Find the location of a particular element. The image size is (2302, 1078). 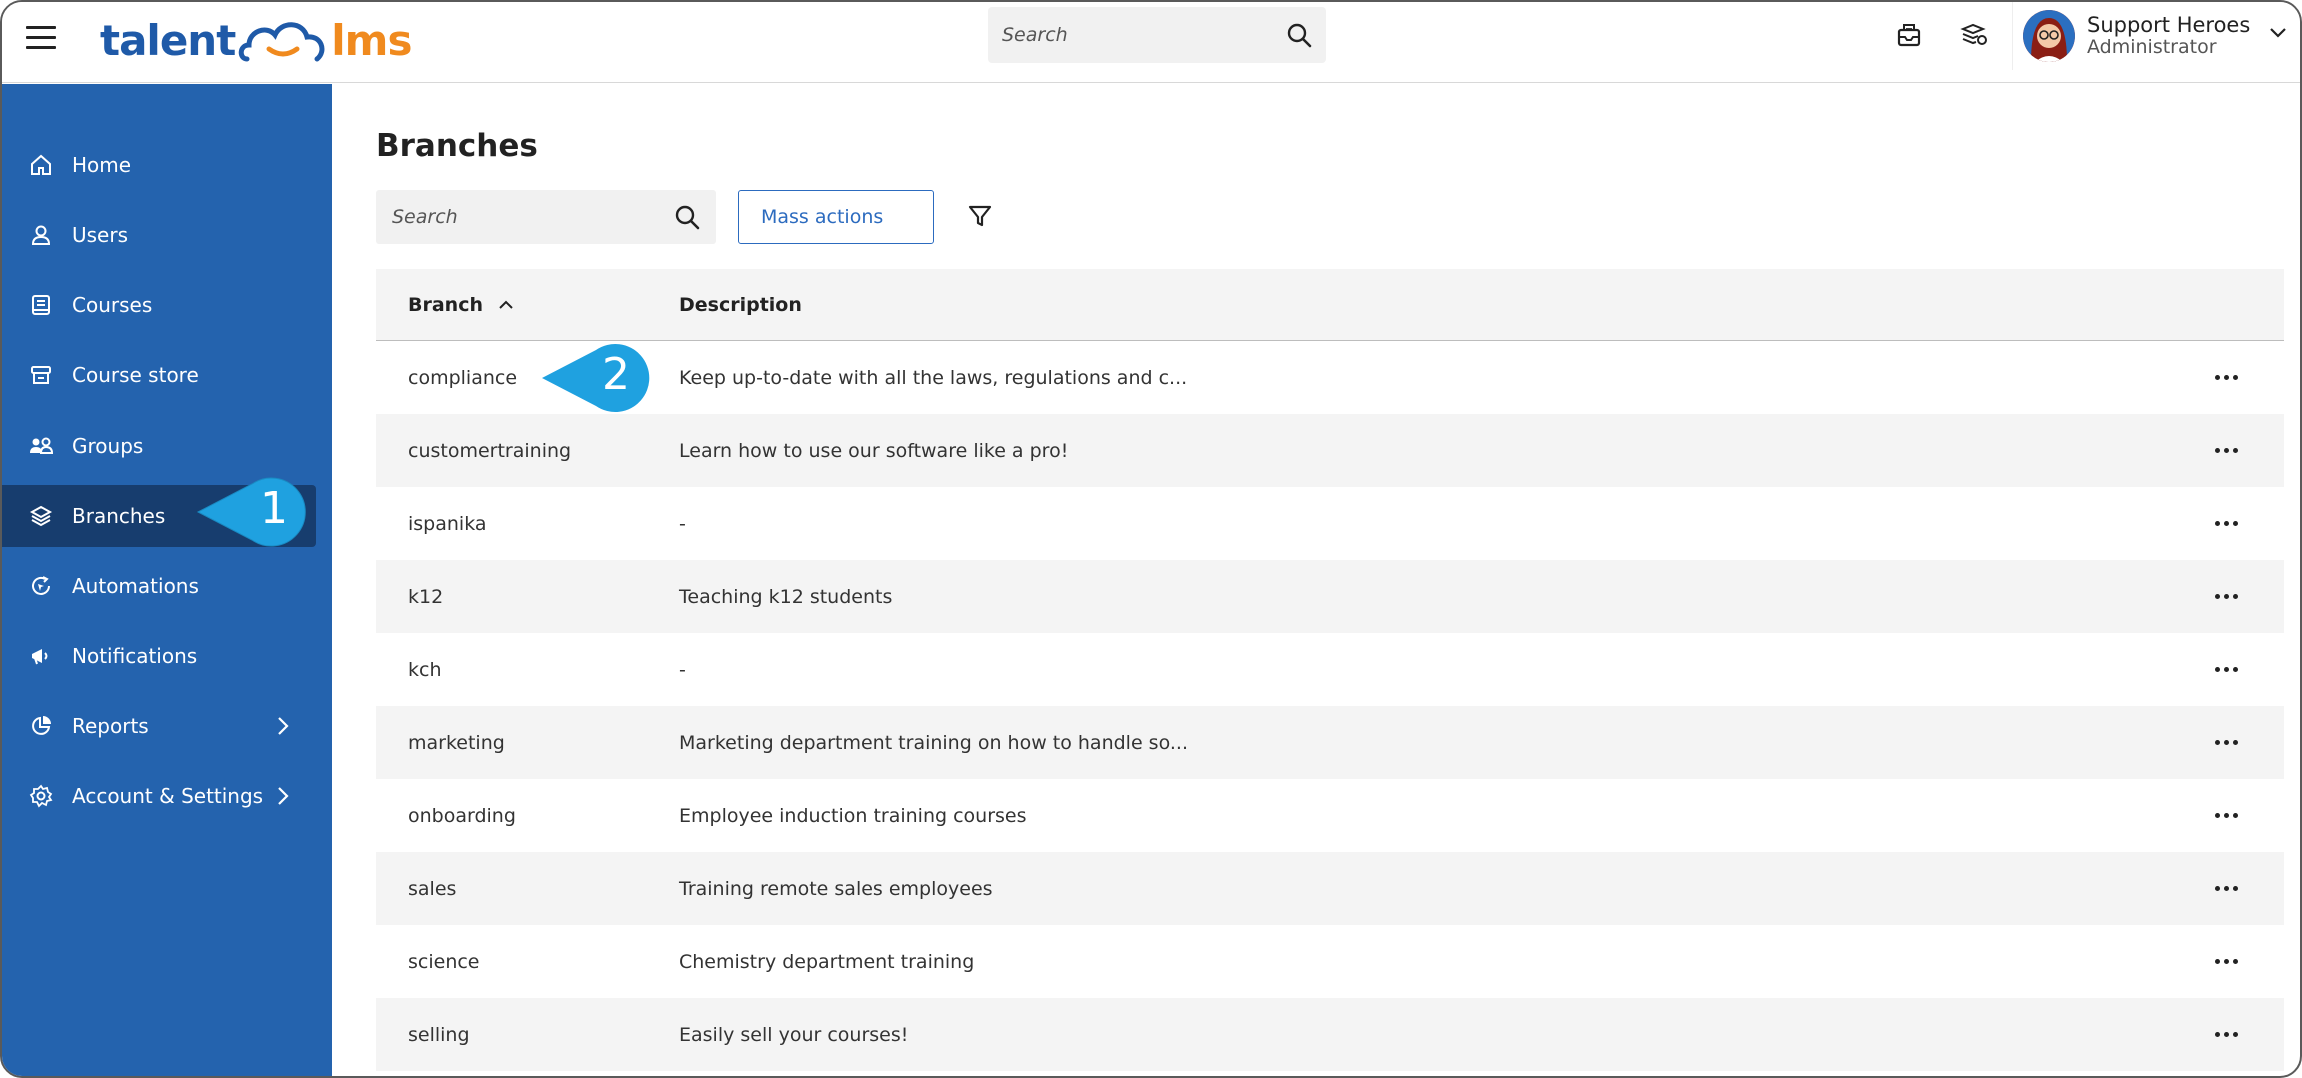

sidebar-item-label: Users is located at coordinates (100, 235).